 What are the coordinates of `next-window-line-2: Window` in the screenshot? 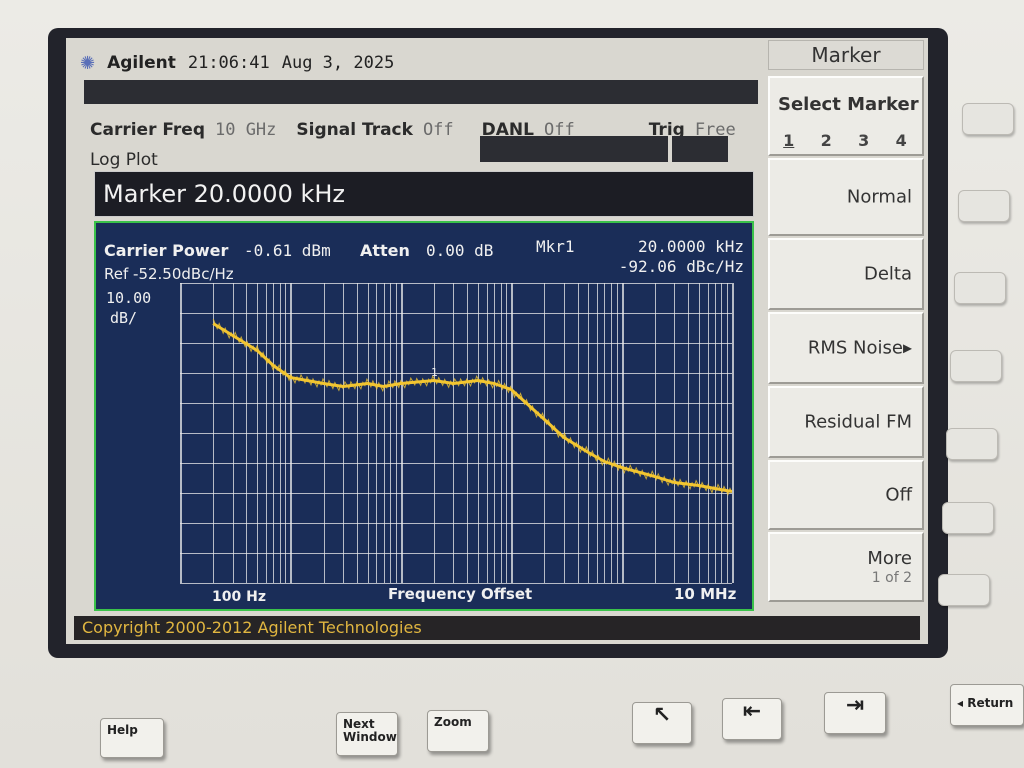 It's located at (370, 737).